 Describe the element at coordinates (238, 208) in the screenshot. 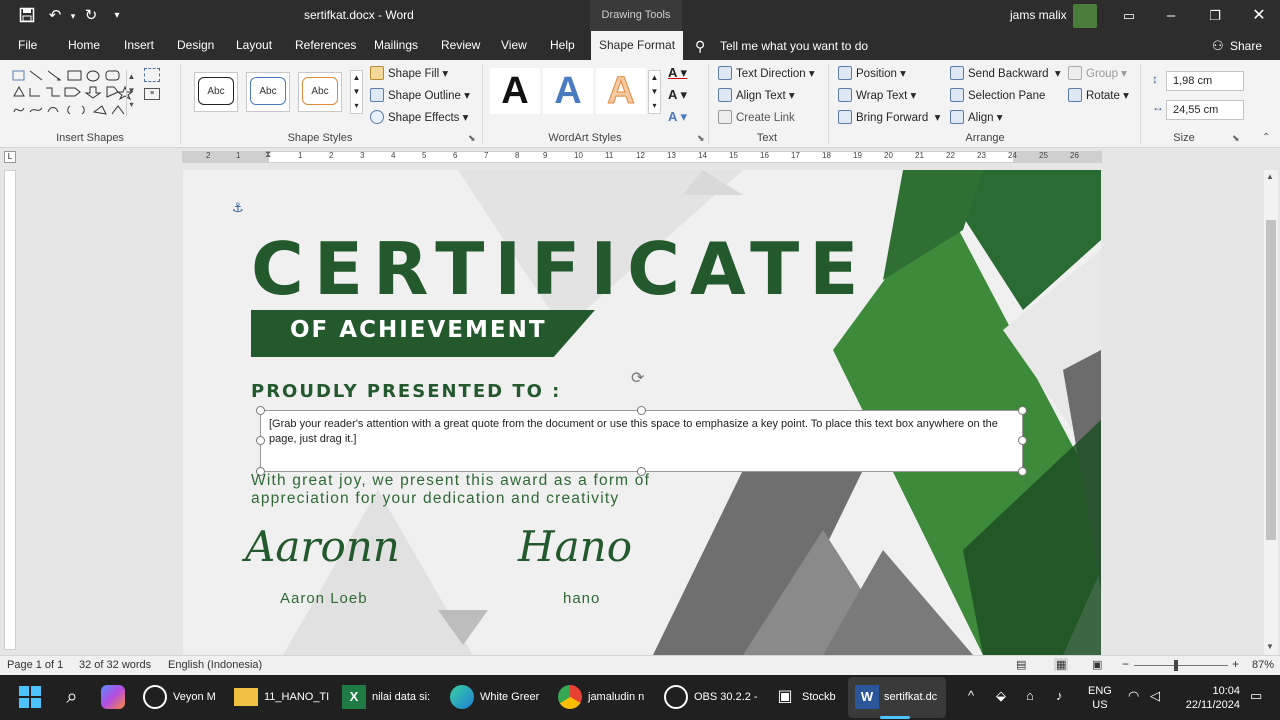

I see `anchor-icon: ⚓` at that location.